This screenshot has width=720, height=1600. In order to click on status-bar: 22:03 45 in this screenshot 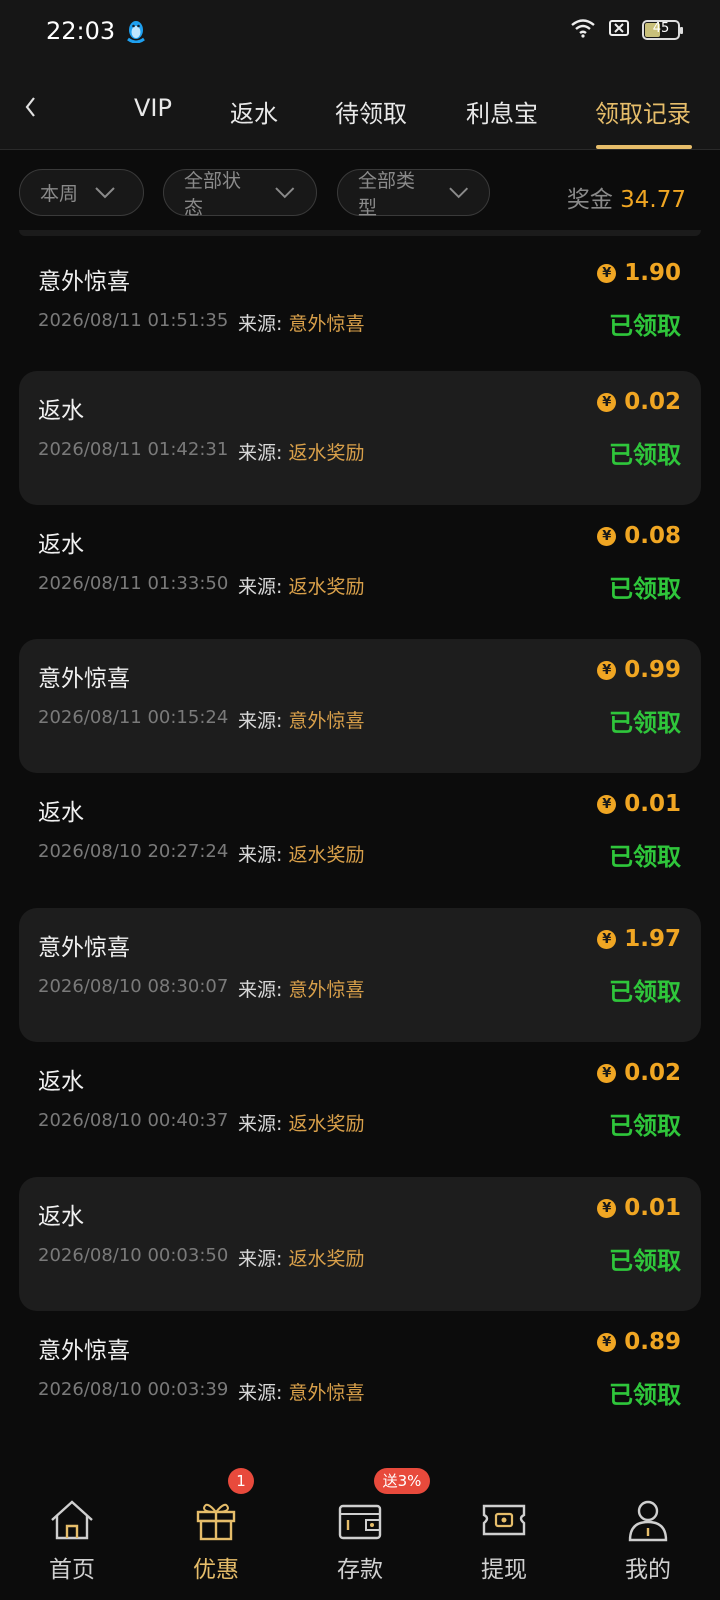, I will do `click(360, 33)`.